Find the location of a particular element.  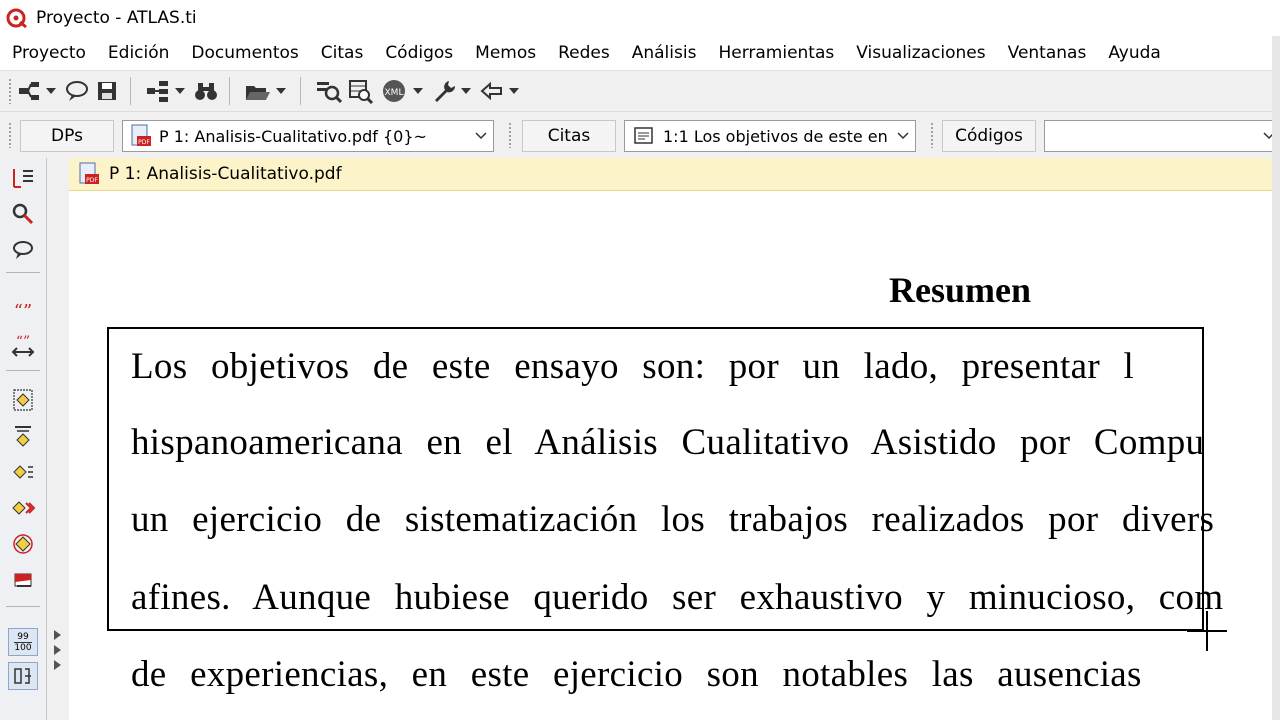

documents-label-button: DPs is located at coordinates (67, 136).